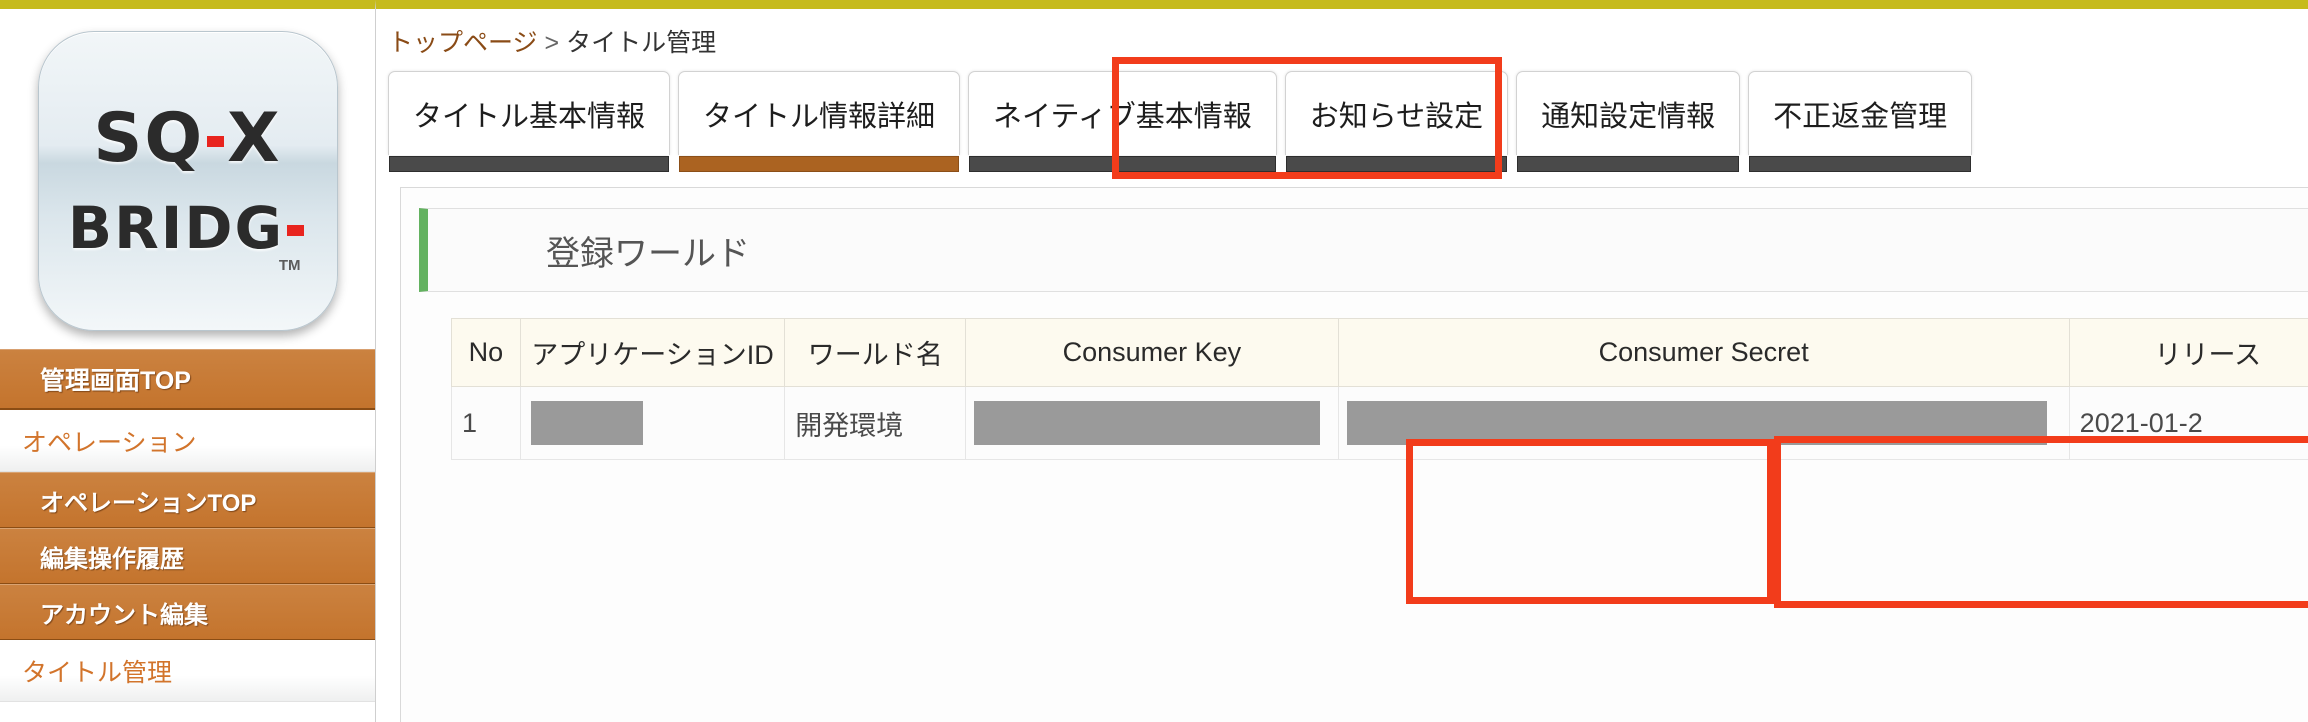 This screenshot has height=722, width=2308. What do you see at coordinates (1628, 117) in the screenshot?
I see `tab-label: 通知設定情報` at bounding box center [1628, 117].